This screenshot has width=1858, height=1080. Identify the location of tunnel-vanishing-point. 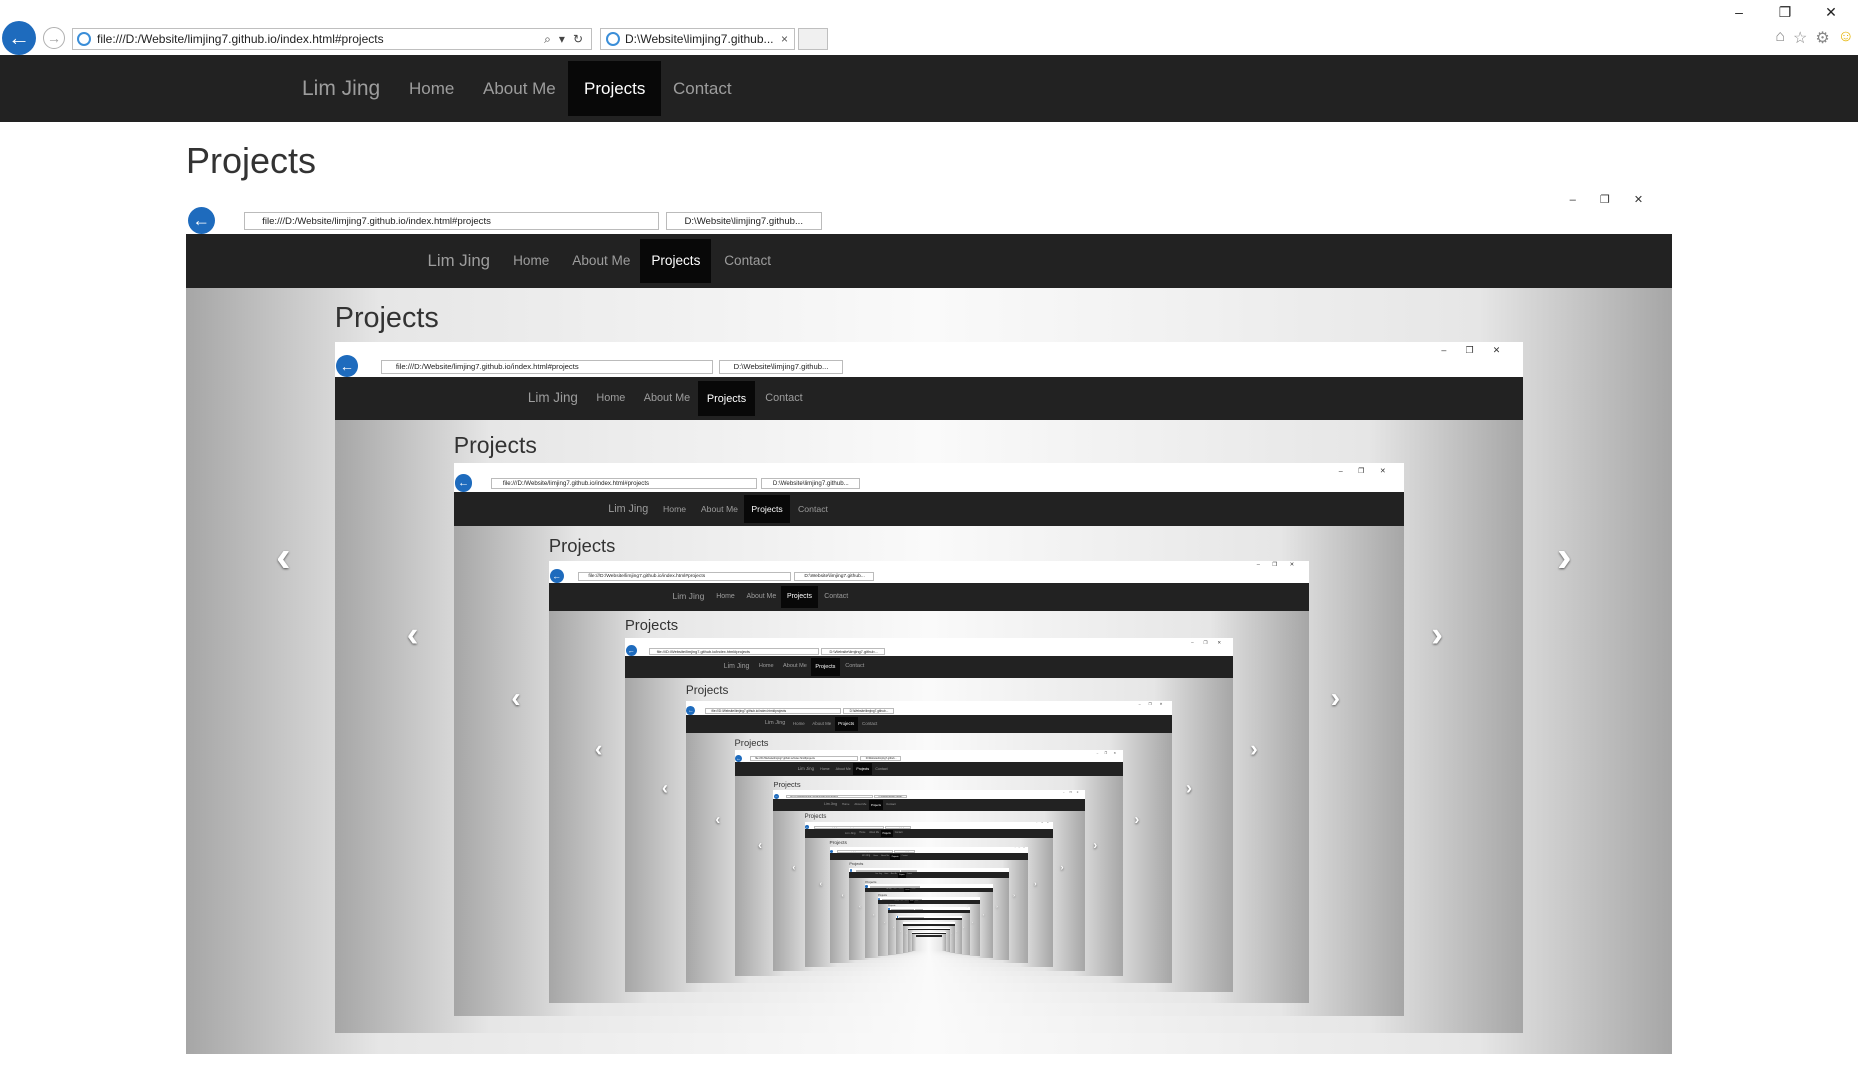
(929, 936).